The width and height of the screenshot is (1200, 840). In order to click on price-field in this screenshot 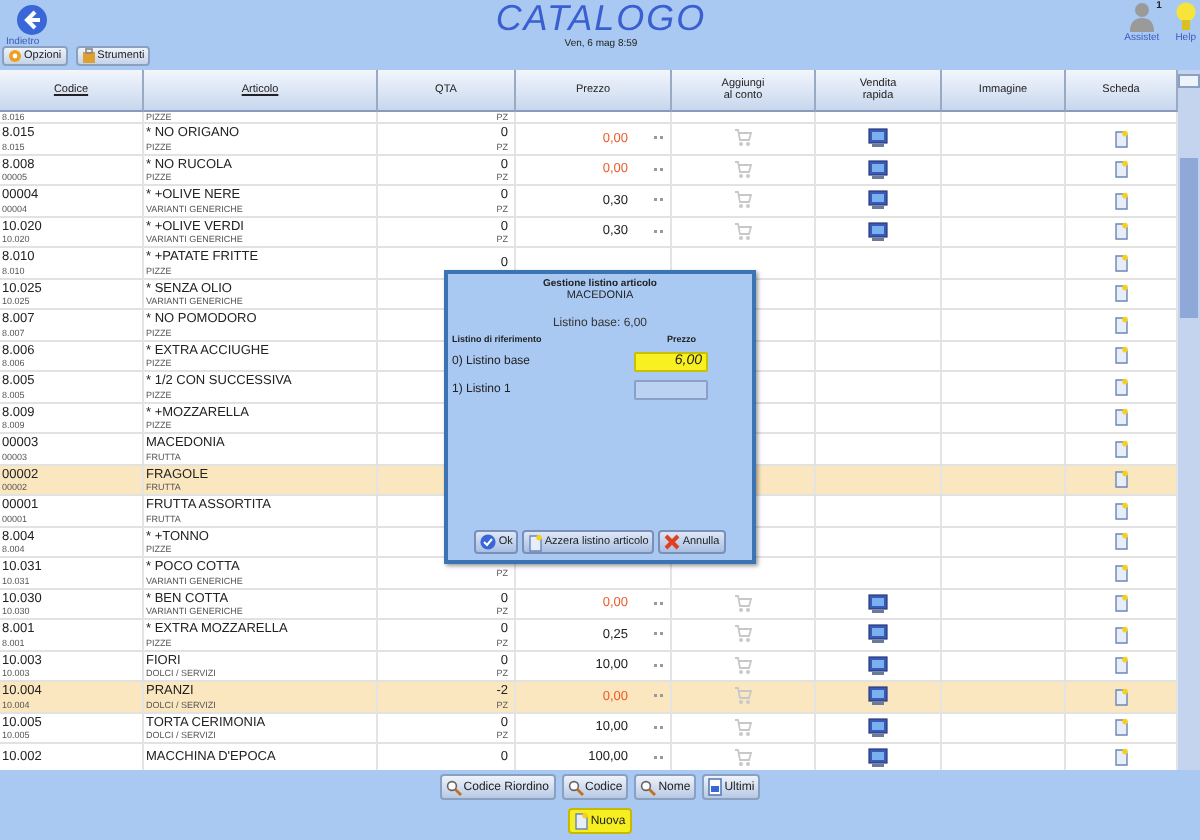, I will do `click(671, 390)`.